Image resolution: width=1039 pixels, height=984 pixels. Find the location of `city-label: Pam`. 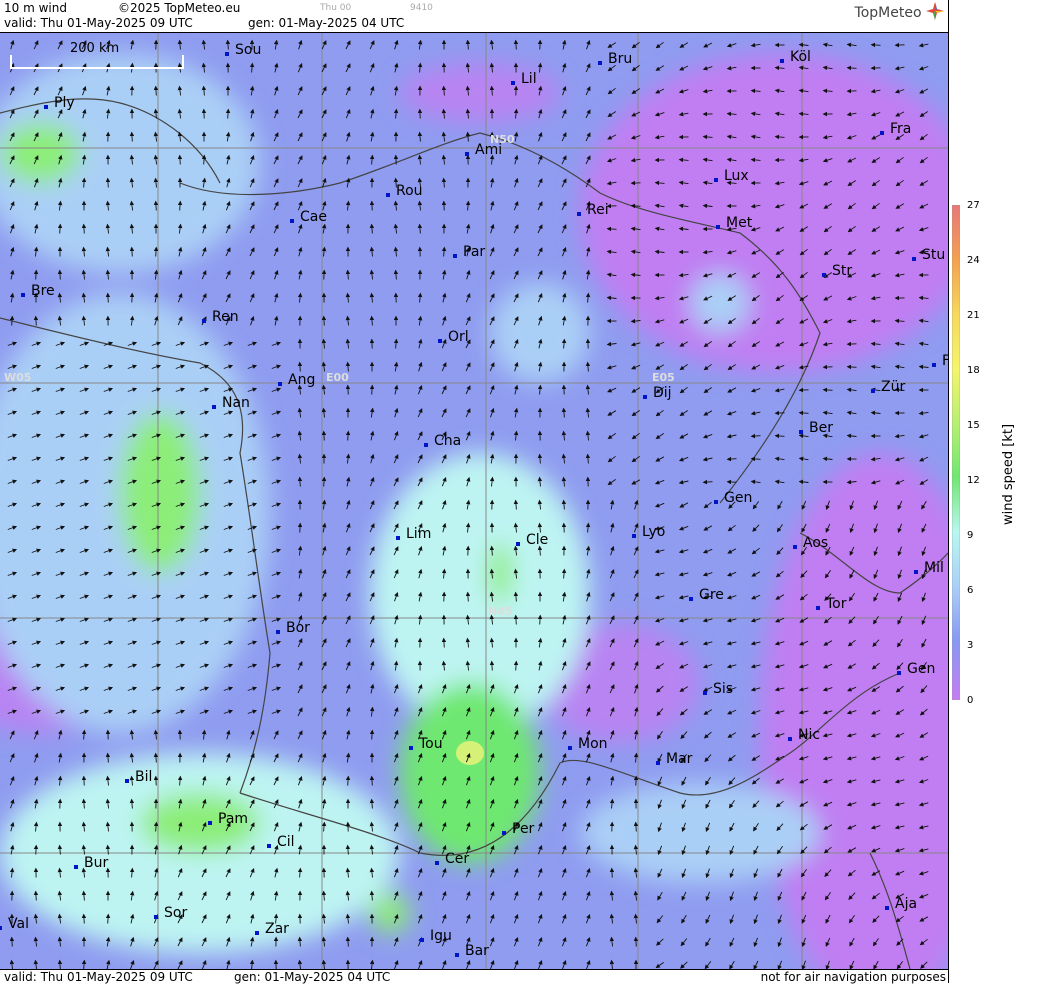

city-label: Pam is located at coordinates (233, 819).